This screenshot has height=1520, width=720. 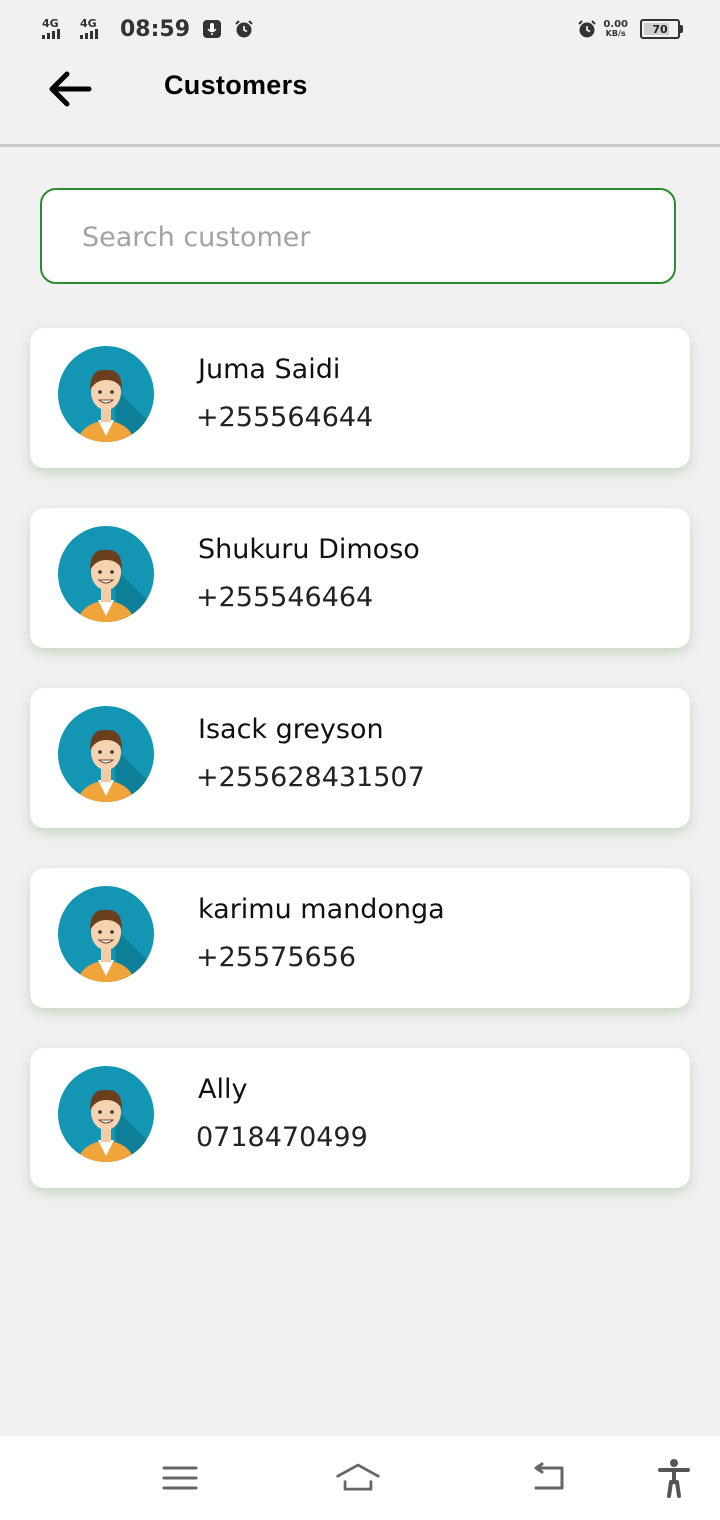 What do you see at coordinates (212, 29) in the screenshot?
I see `microphone-icon` at bounding box center [212, 29].